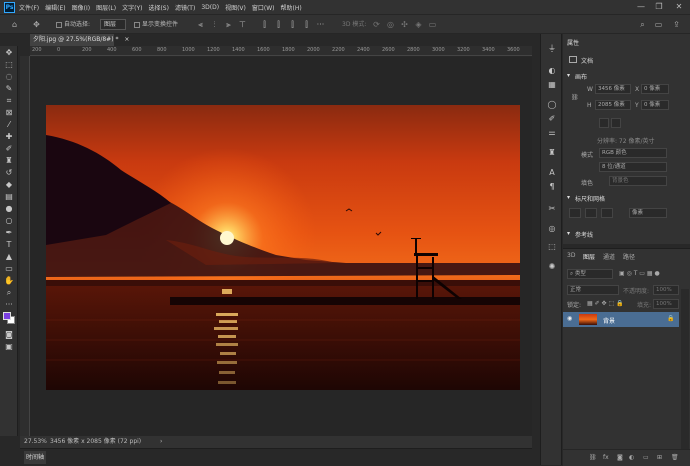  What do you see at coordinates (676, 24) in the screenshot?
I see `share-icon: ⇪` at bounding box center [676, 24].